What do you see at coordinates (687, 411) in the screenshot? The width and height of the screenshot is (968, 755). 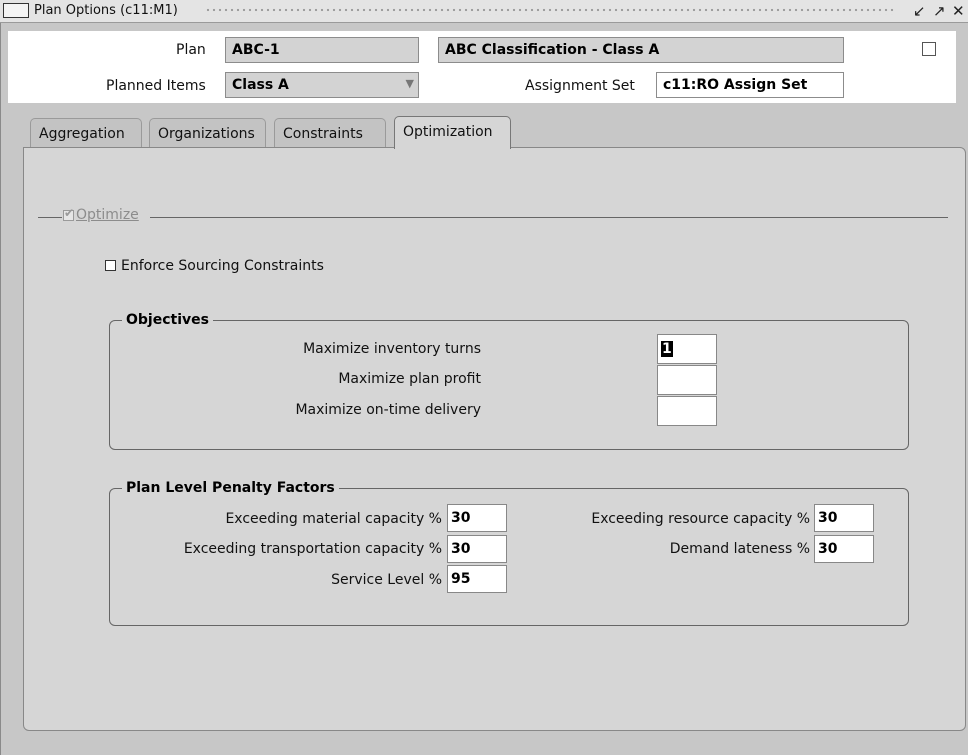 I see `objective-on-time-delivery-input` at bounding box center [687, 411].